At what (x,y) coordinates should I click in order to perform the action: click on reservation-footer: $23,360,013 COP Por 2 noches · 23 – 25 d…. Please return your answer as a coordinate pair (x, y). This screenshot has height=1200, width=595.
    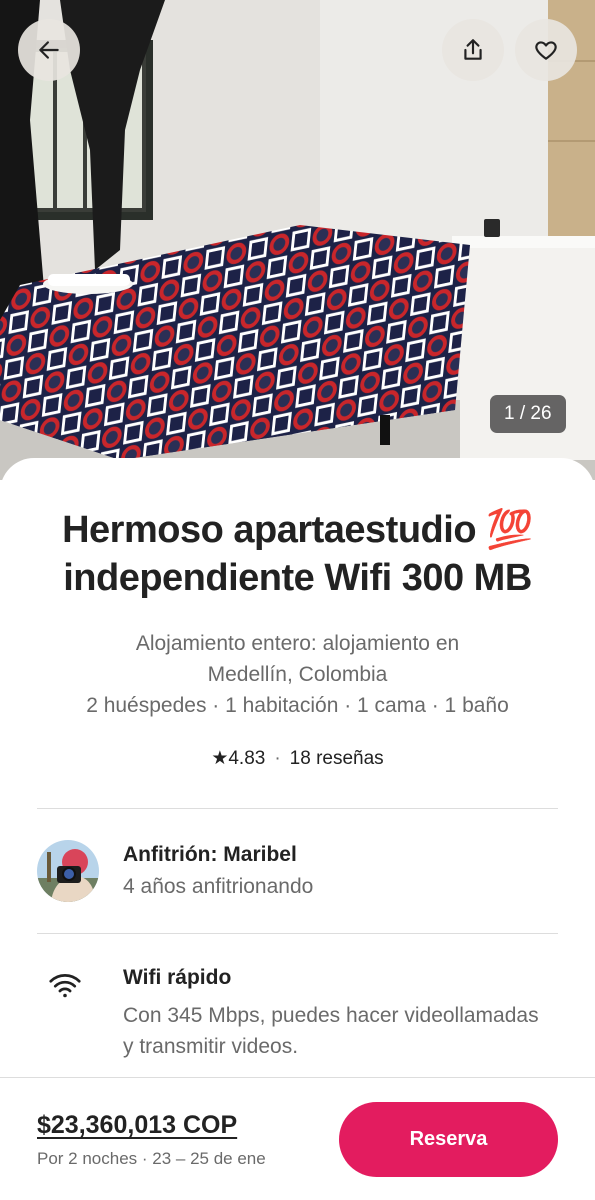
    Looking at the image, I should click on (297, 1138).